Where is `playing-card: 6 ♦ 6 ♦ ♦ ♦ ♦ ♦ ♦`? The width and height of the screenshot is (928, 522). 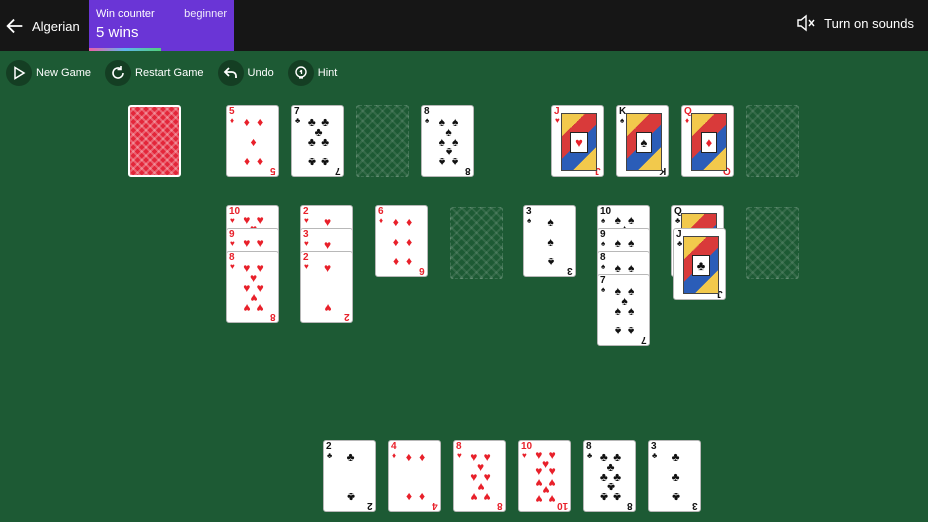
playing-card: 6 ♦ 6 ♦ ♦ ♦ ♦ ♦ ♦ is located at coordinates (401, 241).